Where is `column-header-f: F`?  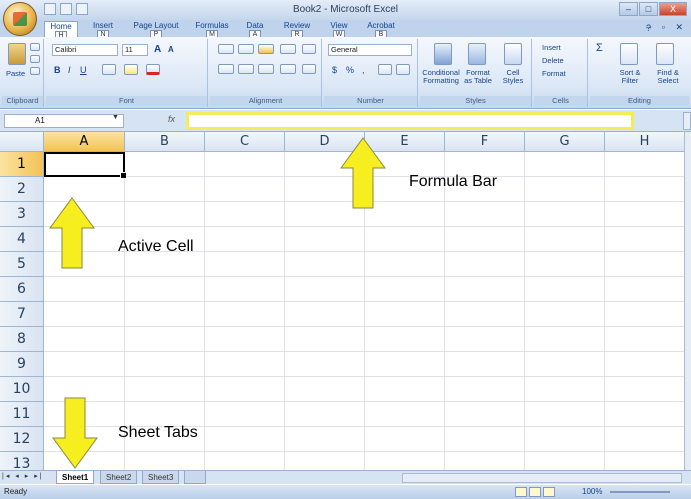
column-header-f: F is located at coordinates (485, 142).